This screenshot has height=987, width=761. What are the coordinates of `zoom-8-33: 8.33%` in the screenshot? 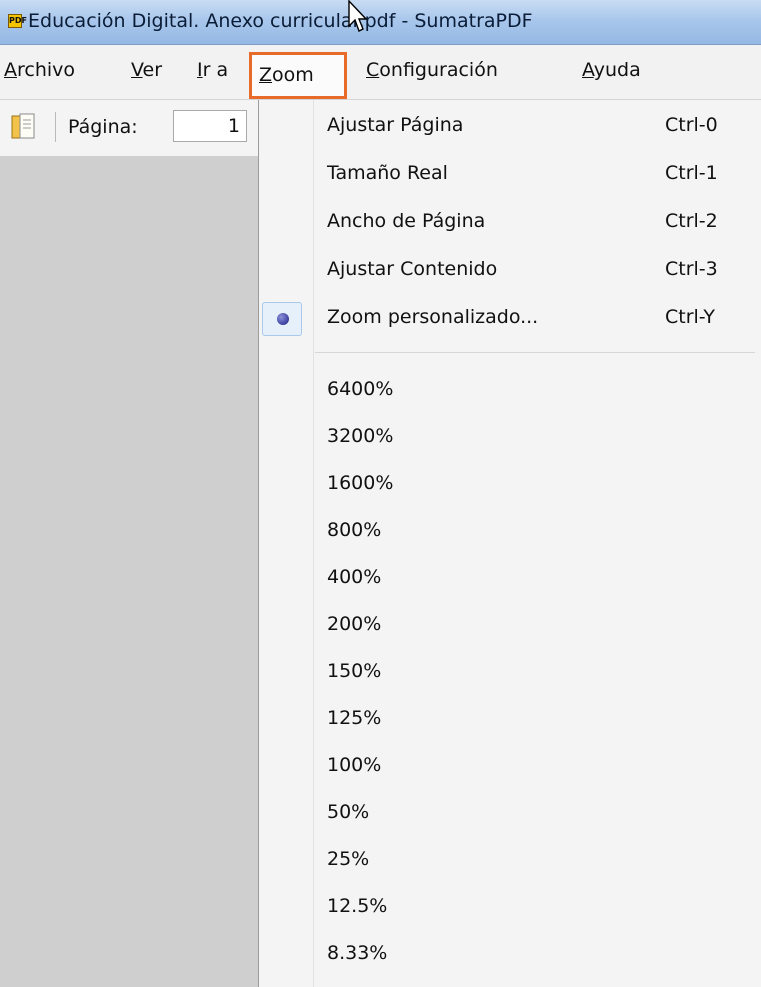 It's located at (357, 953).